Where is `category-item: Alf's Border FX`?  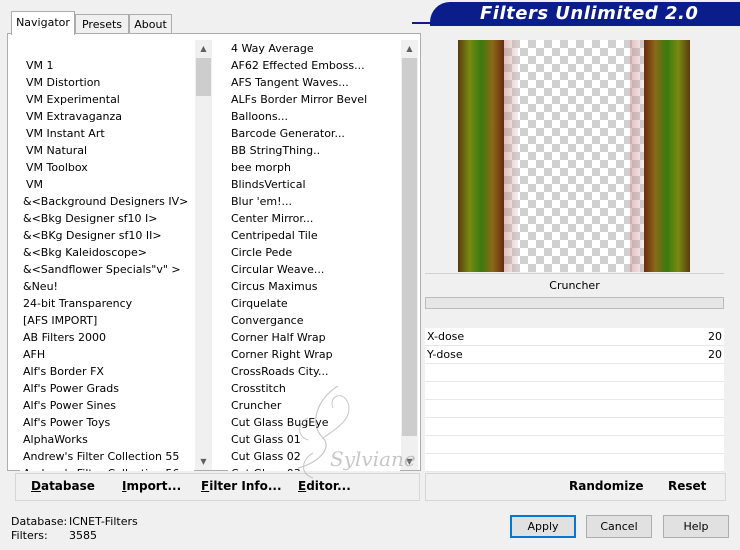 category-item: Alf's Border FX is located at coordinates (107, 371).